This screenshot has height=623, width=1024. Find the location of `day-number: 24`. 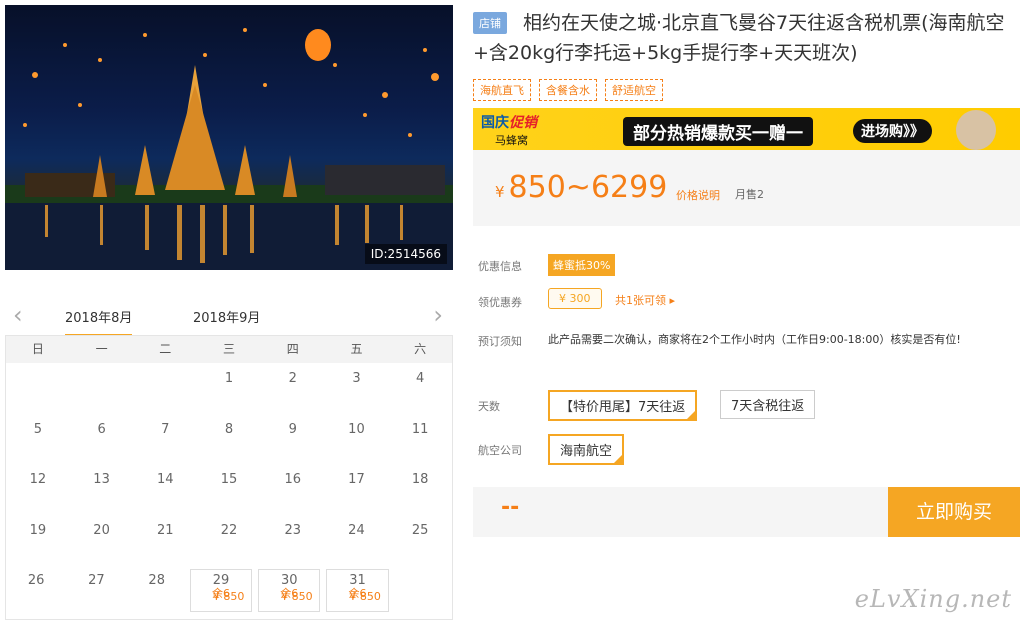

day-number: 24 is located at coordinates (356, 530).